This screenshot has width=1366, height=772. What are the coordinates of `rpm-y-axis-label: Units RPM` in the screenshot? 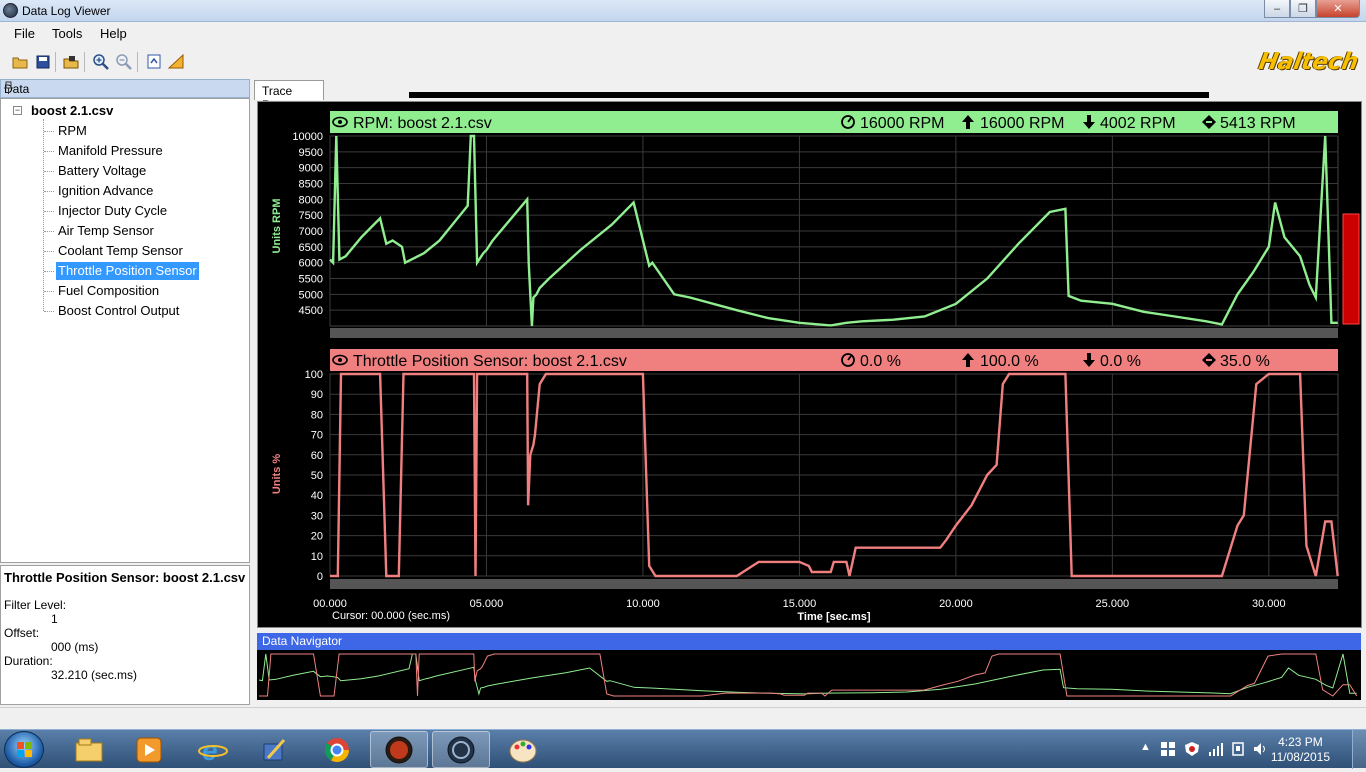 It's located at (277, 226).